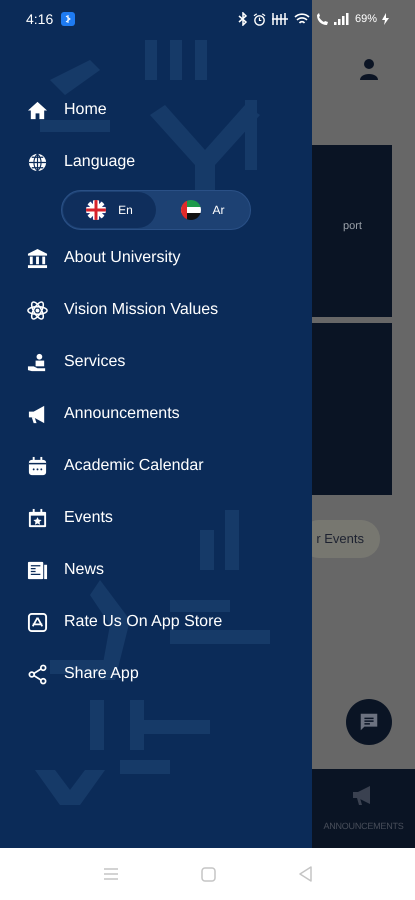 This screenshot has width=415, height=900. I want to click on language-option: Ar, so click(202, 210).